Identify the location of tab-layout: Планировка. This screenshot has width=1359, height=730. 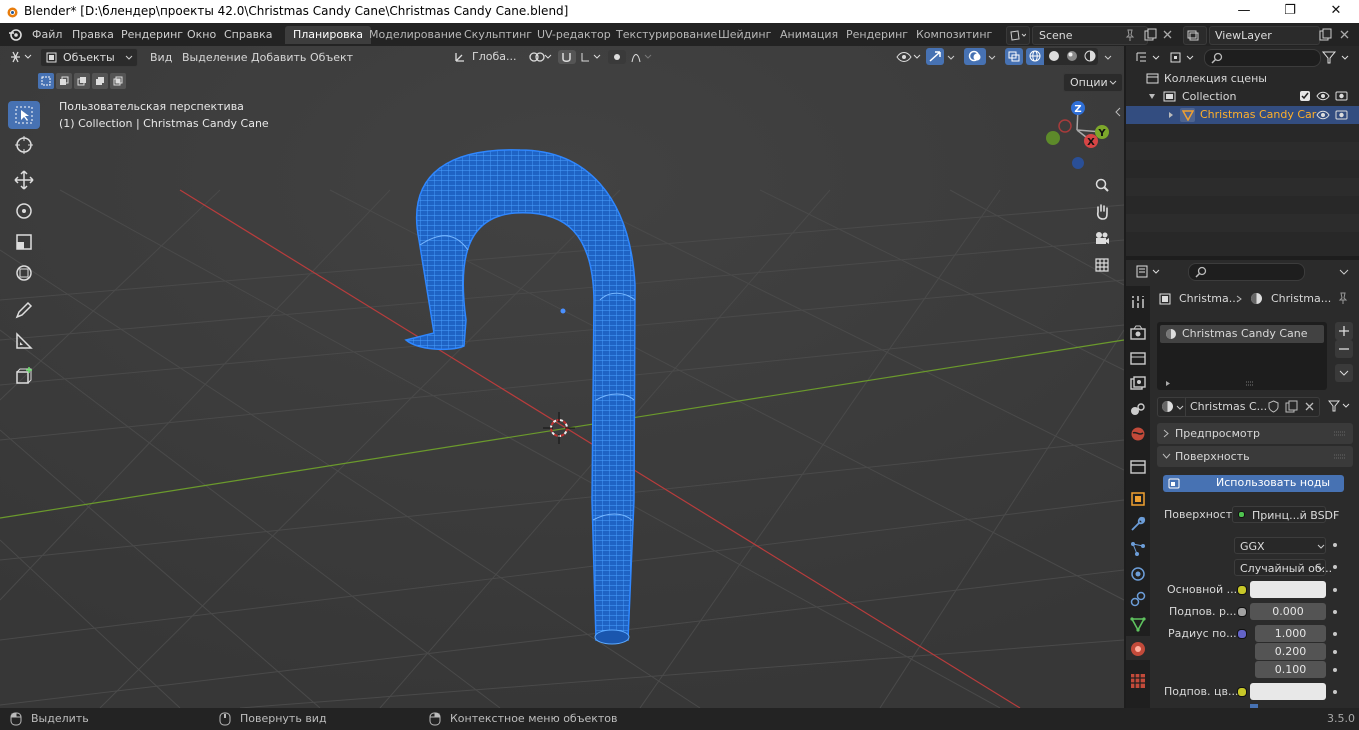
(328, 35).